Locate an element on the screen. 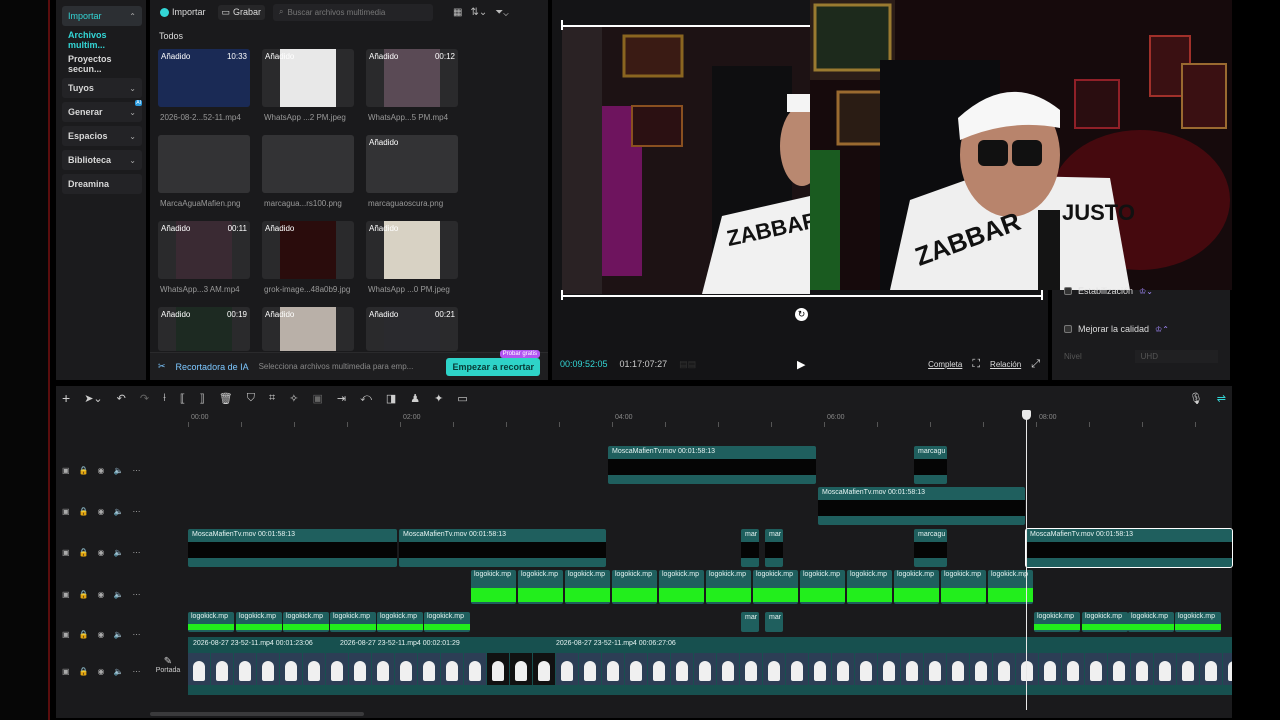  media-thumb: Añadido 10:33 is located at coordinates (204, 78).